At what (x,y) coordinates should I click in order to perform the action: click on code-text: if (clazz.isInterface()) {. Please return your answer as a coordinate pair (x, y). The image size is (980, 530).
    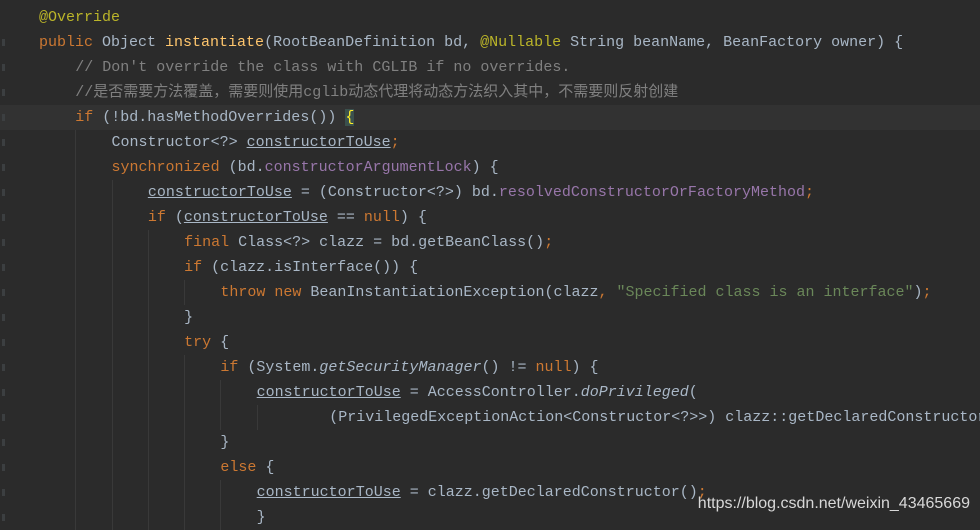
    Looking at the image, I should click on (301, 267).